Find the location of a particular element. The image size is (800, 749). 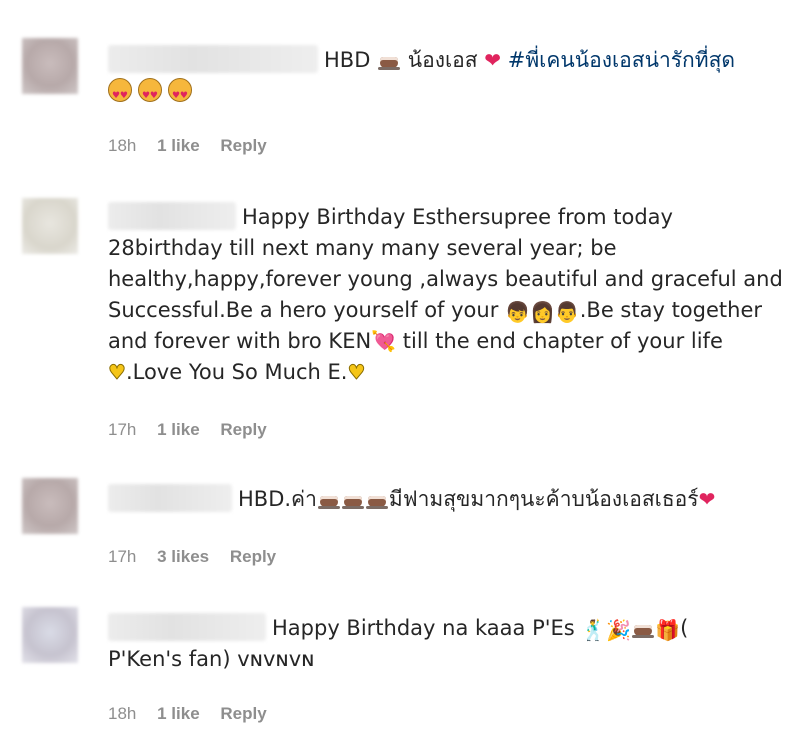

comment-body: Happy Birthday na kaaa P'Es is located at coordinates (423, 628).